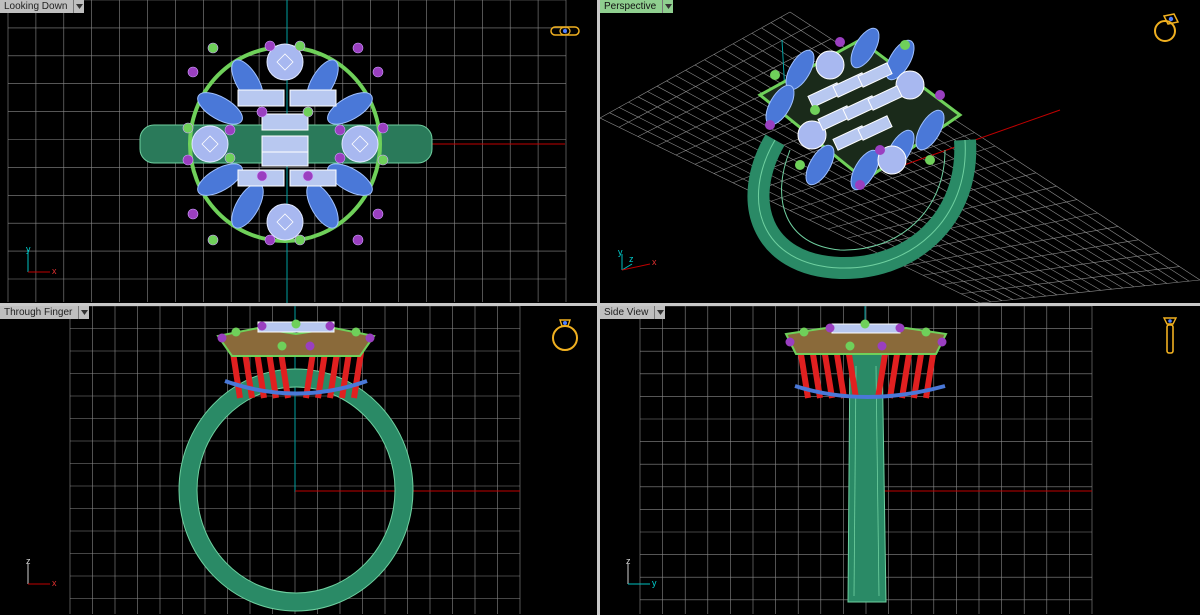 Image resolution: width=1200 pixels, height=615 pixels. What do you see at coordinates (1167, 28) in the screenshot?
I see `ring-perspective-icon` at bounding box center [1167, 28].